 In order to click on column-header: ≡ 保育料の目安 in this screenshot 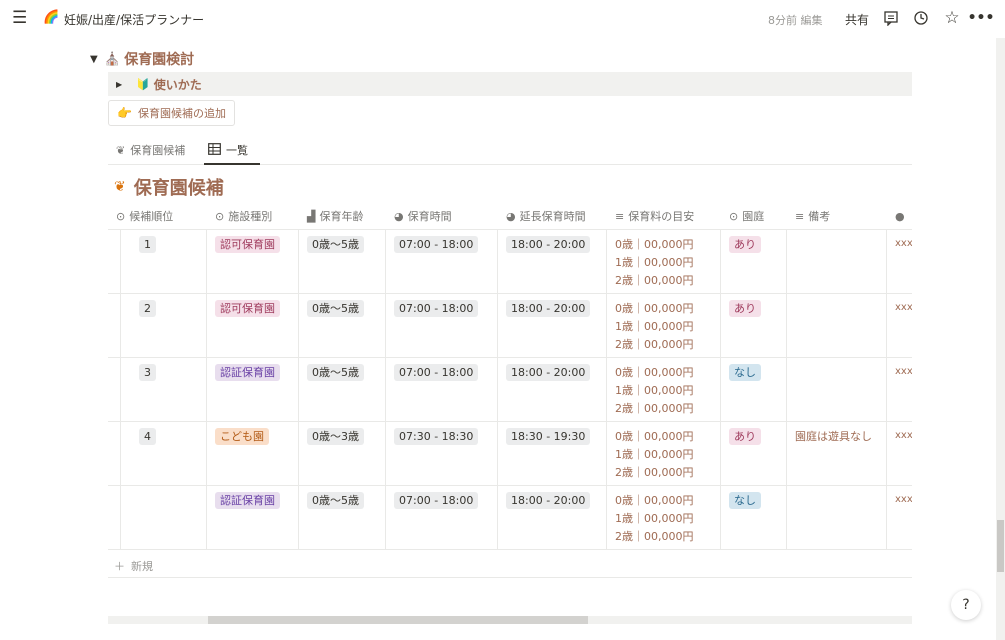, I will do `click(664, 216)`.